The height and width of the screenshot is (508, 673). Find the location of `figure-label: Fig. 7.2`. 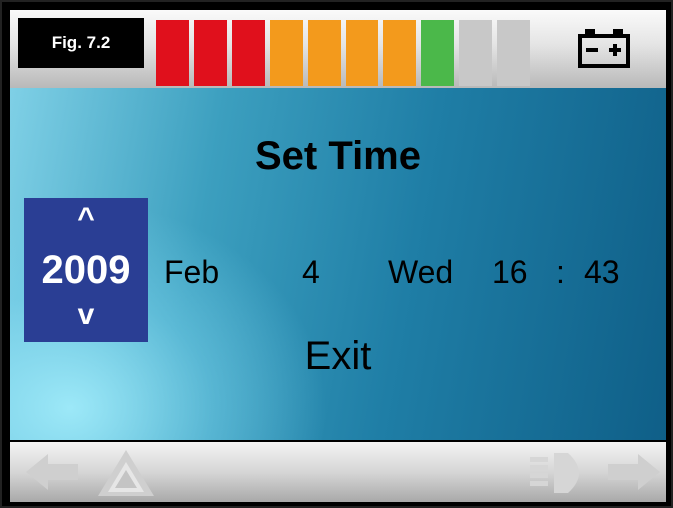

figure-label: Fig. 7.2 is located at coordinates (81, 43).